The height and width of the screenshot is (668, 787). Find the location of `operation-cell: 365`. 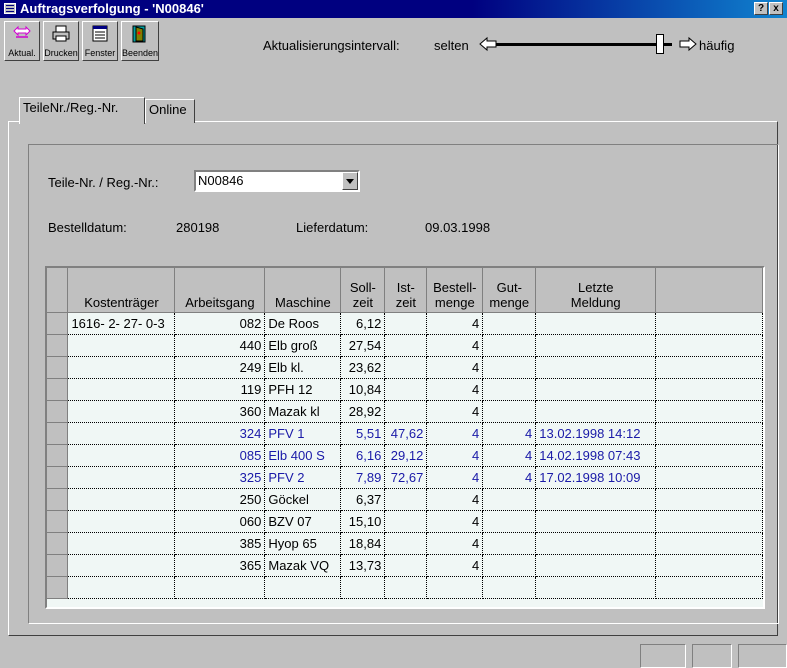

operation-cell: 365 is located at coordinates (220, 565).